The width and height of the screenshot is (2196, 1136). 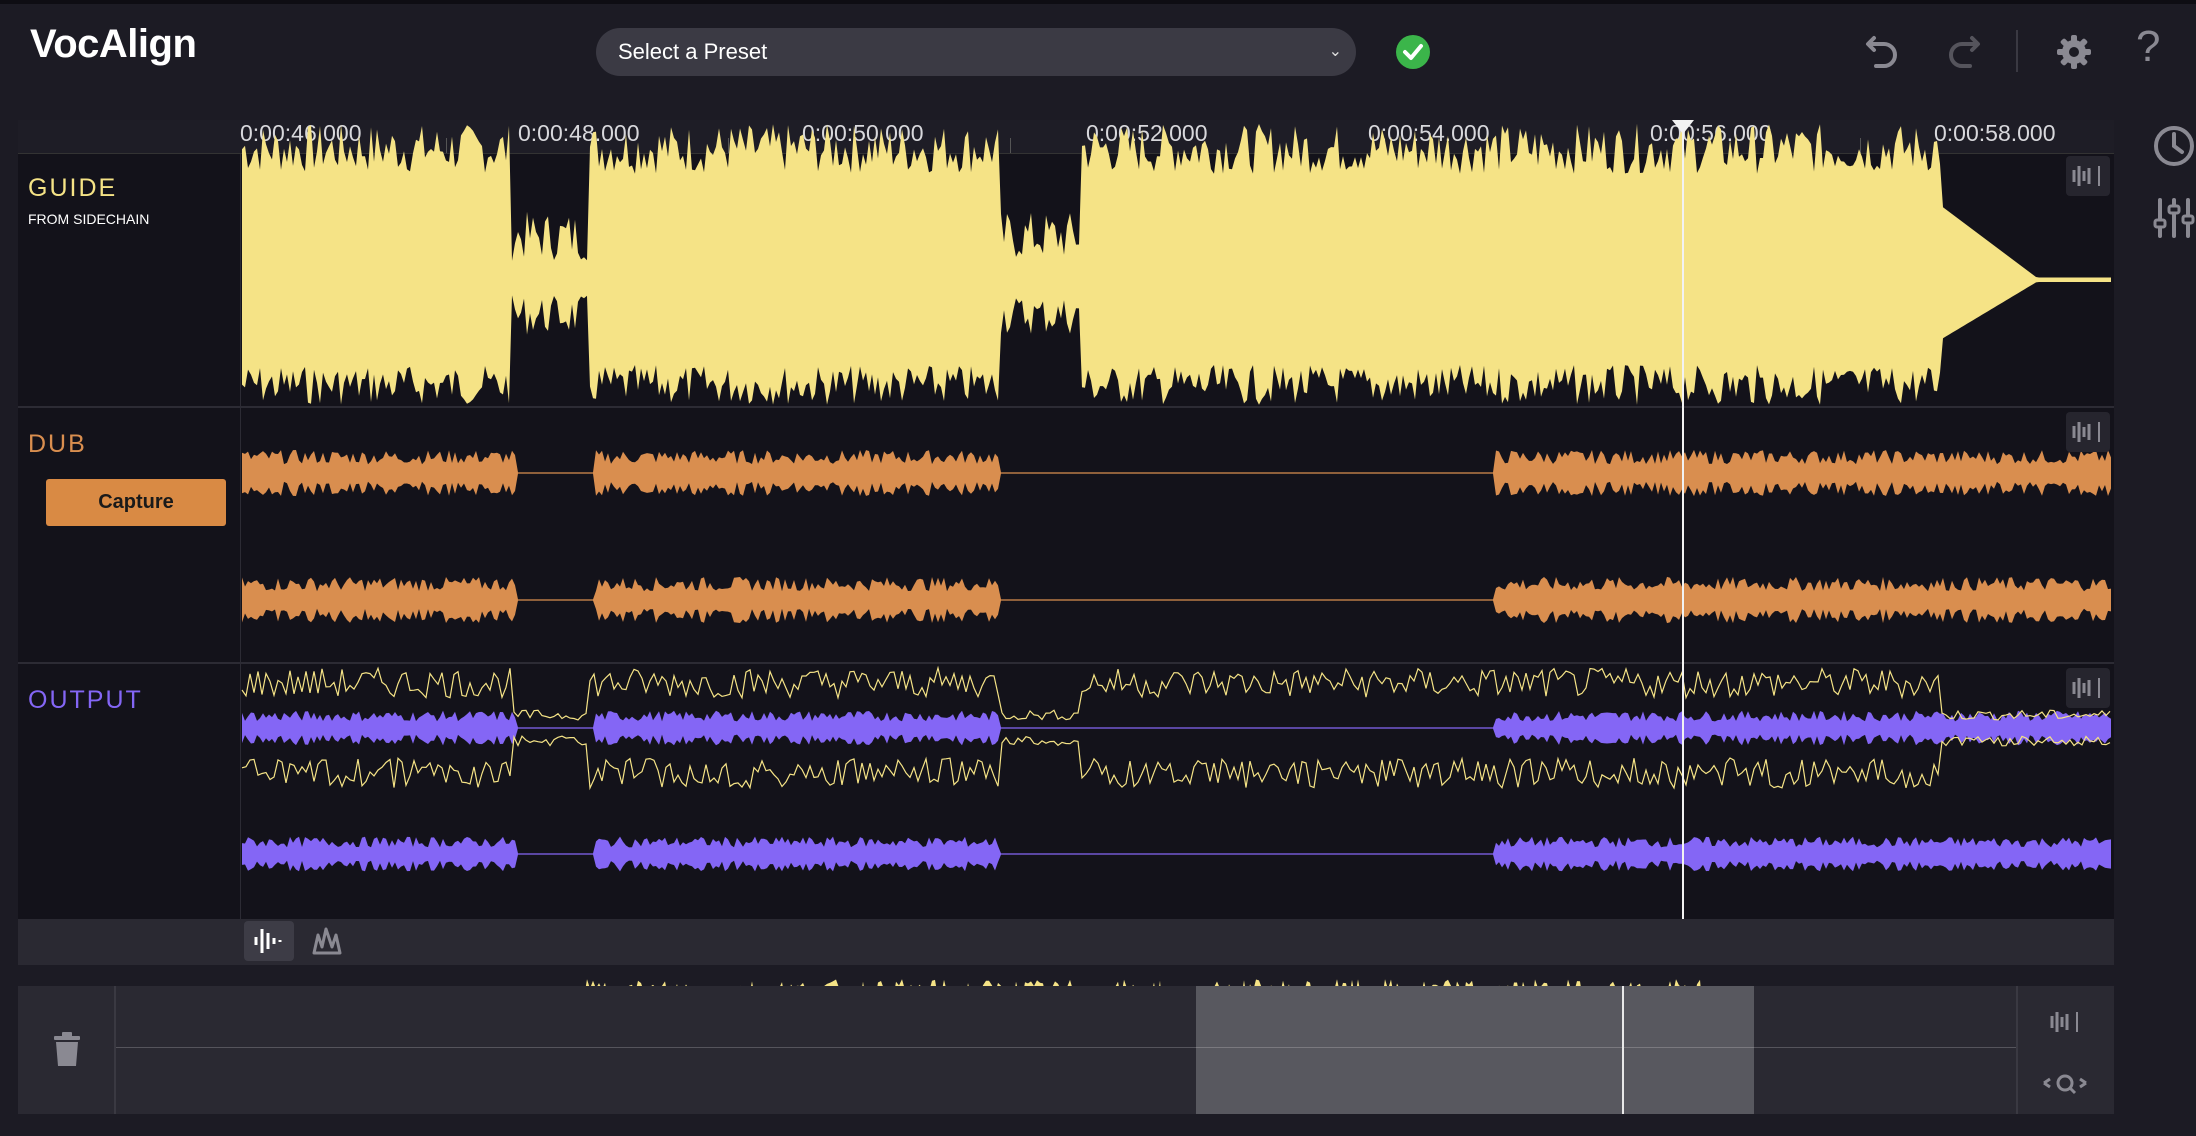 I want to click on trash-icon, so click(x=67, y=1049).